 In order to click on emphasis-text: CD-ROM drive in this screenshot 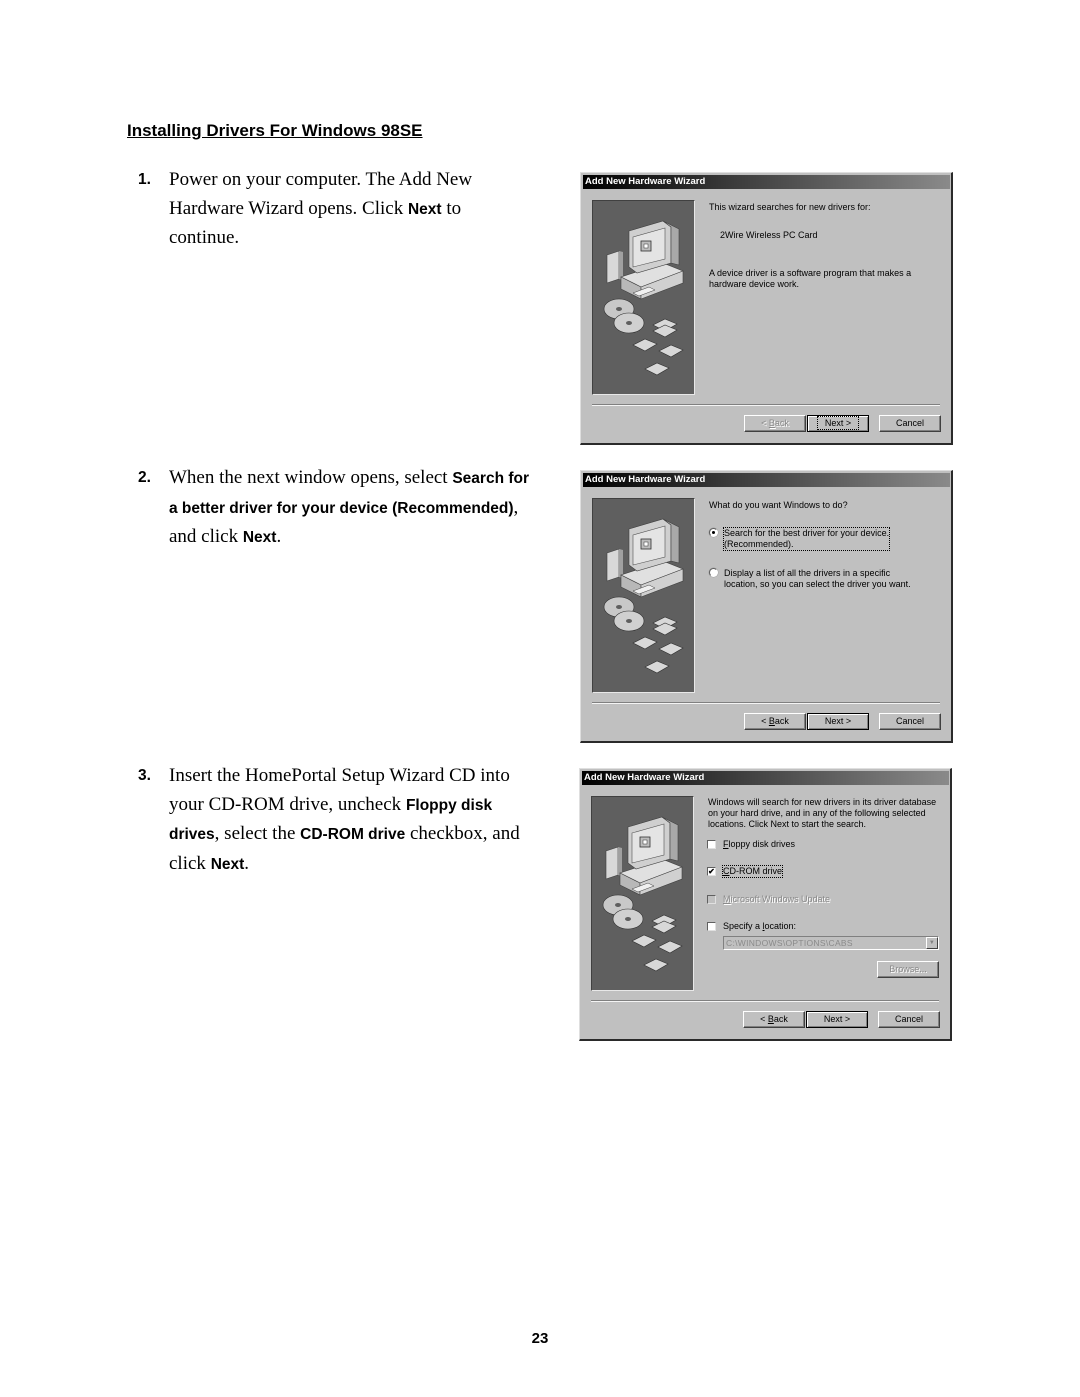, I will do `click(353, 834)`.